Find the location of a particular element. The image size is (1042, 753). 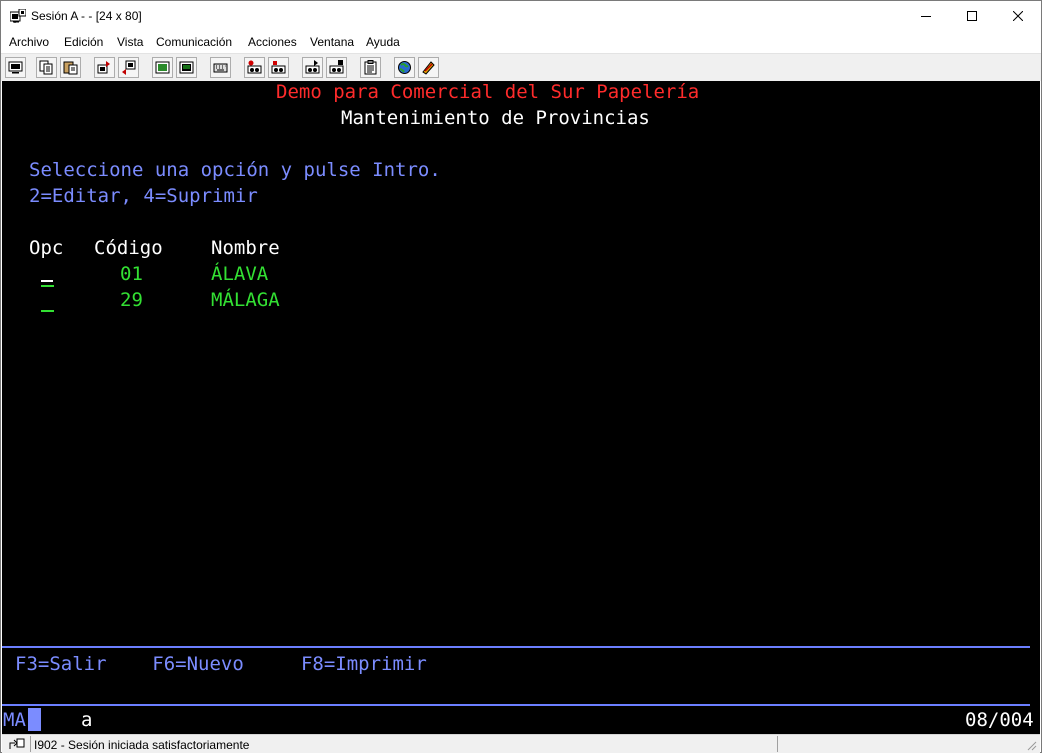

maximize-icon is located at coordinates (972, 16).